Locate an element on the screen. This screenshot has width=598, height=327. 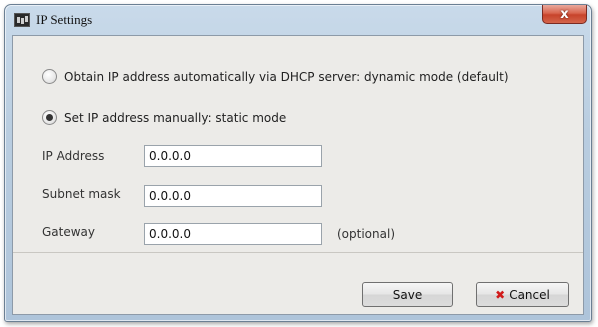
x-icon: ✖ is located at coordinates (500, 294).